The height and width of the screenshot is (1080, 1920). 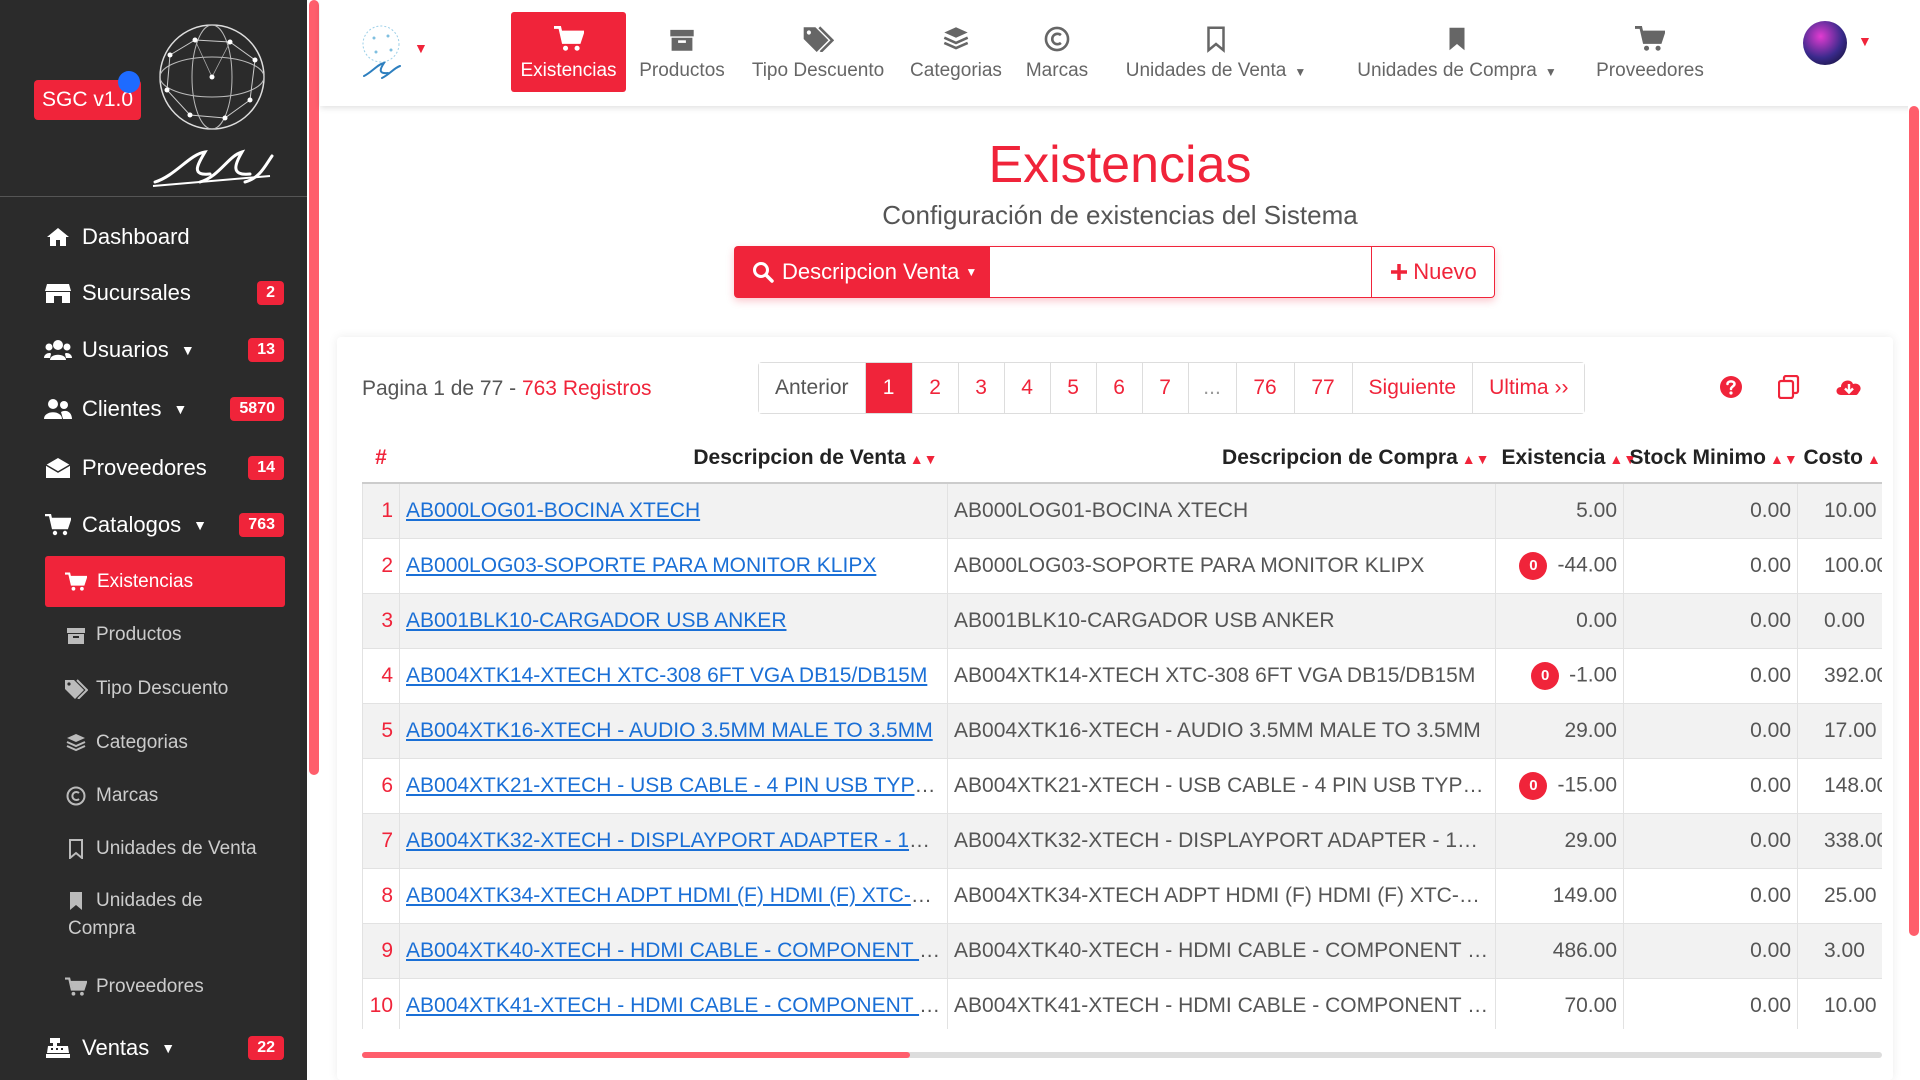 I want to click on column-header-desc-compra: Descripcion de Compra ▲▼, so click(x=1221, y=458).